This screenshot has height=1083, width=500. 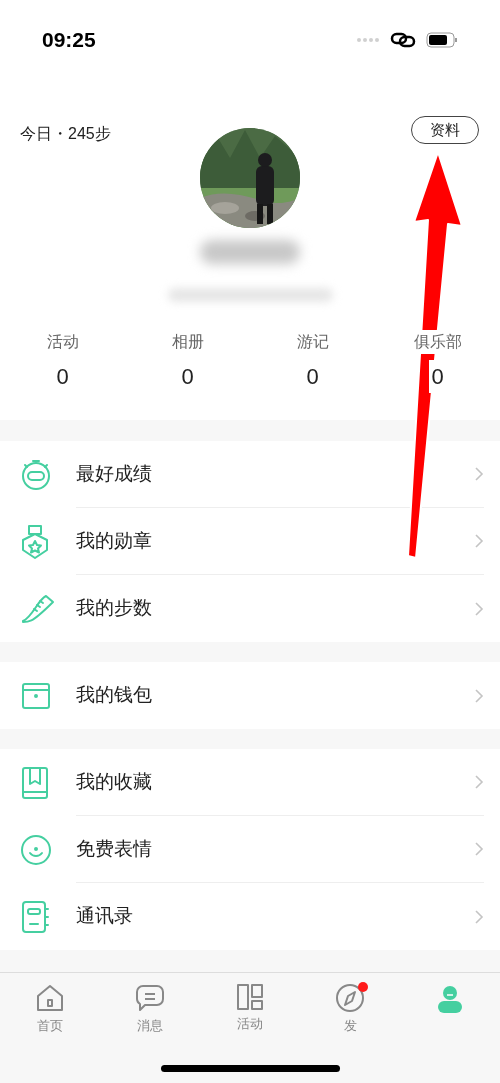 I want to click on menu-item: 通讯录, so click(x=250, y=916).